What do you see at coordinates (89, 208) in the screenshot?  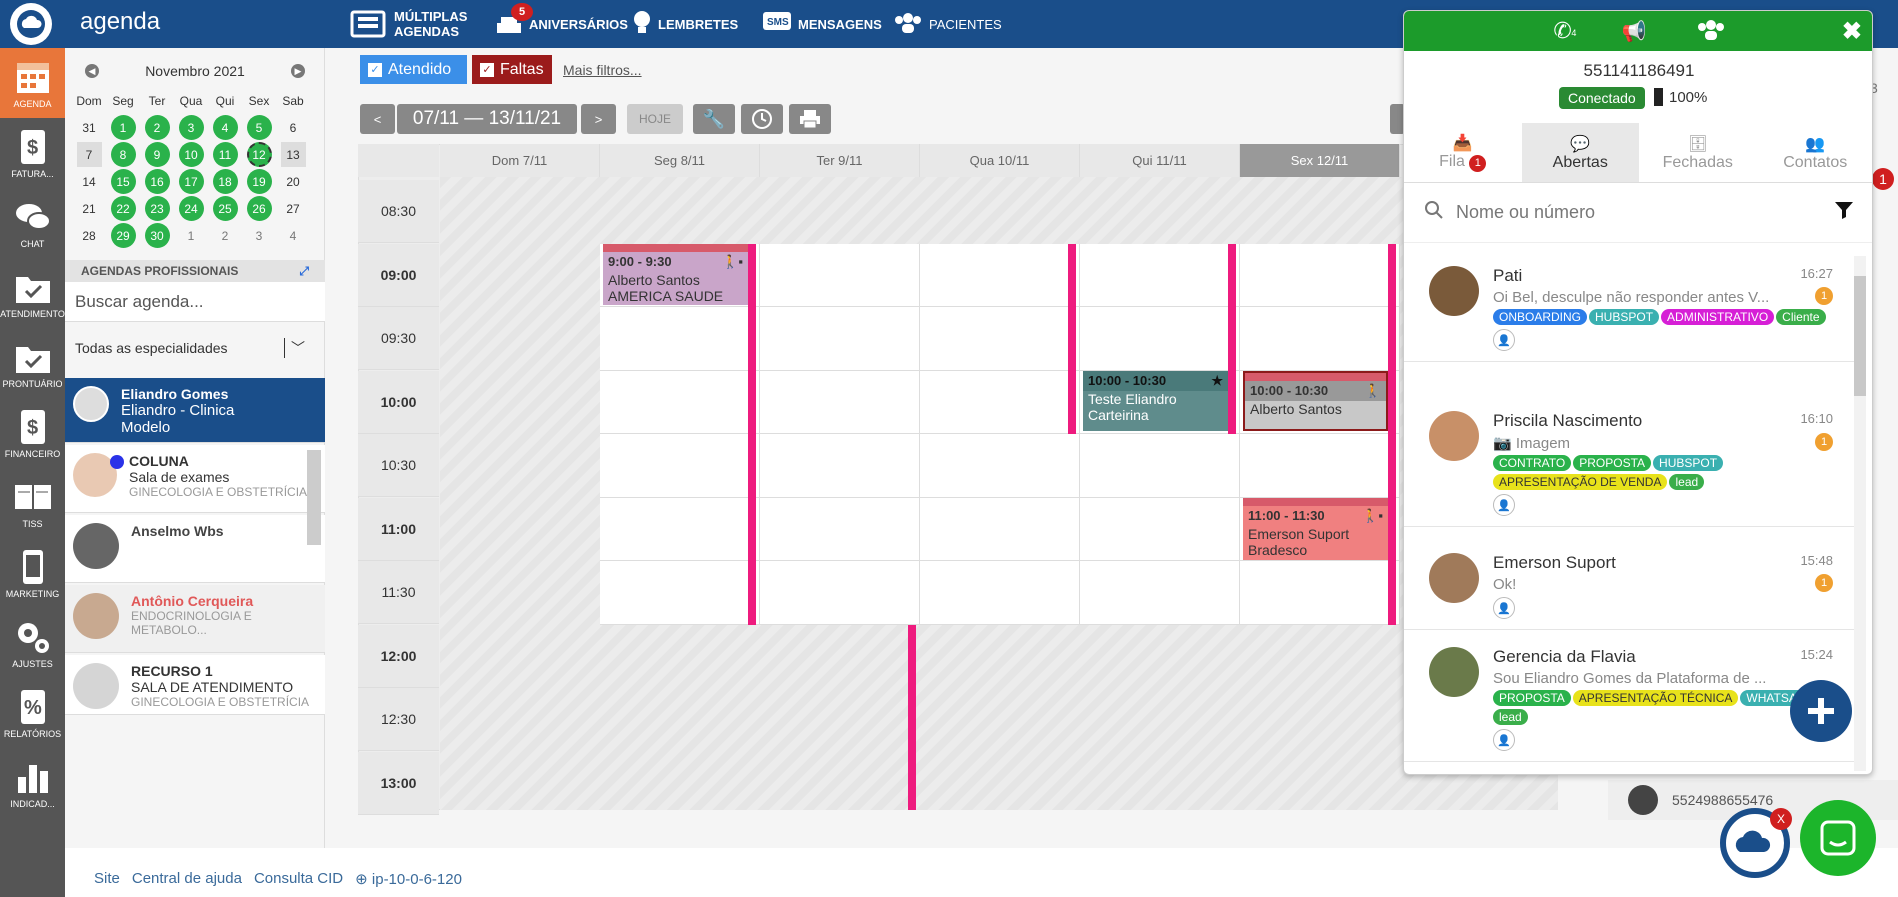 I see `calendar-day: 21` at bounding box center [89, 208].